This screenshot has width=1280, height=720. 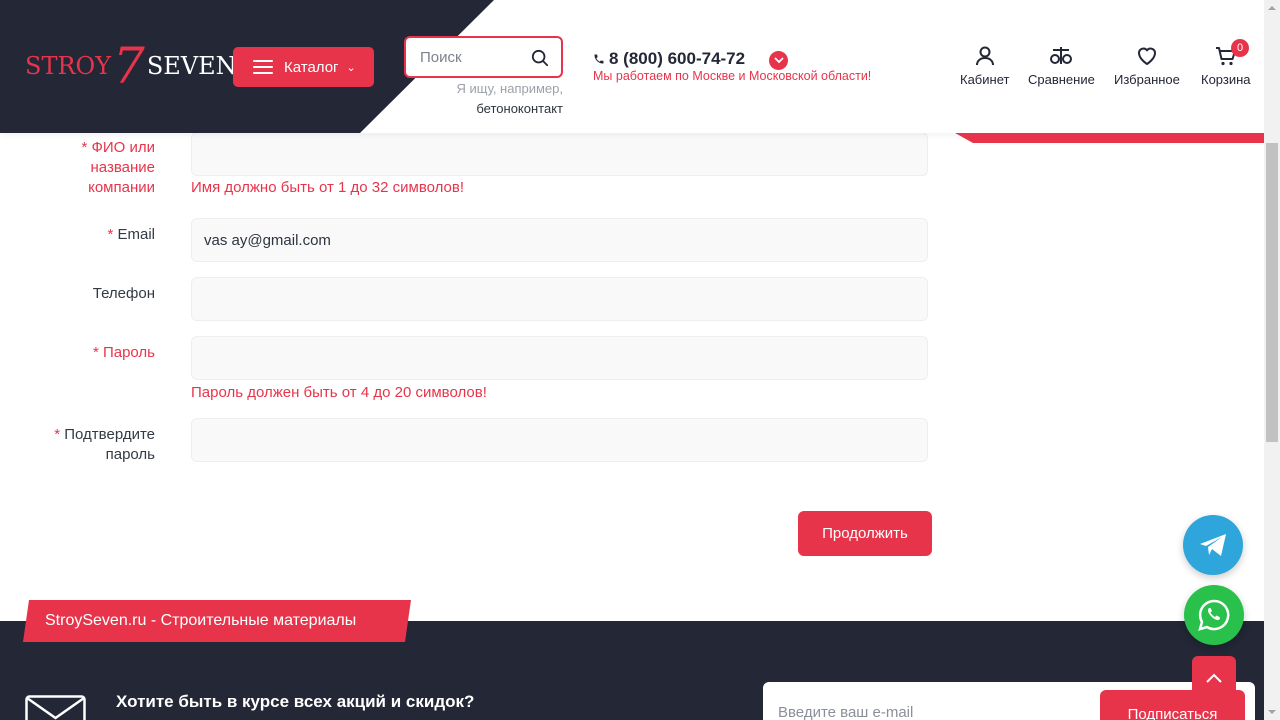 I want to click on search-hint: Я ищу, например,, so click(x=509, y=88).